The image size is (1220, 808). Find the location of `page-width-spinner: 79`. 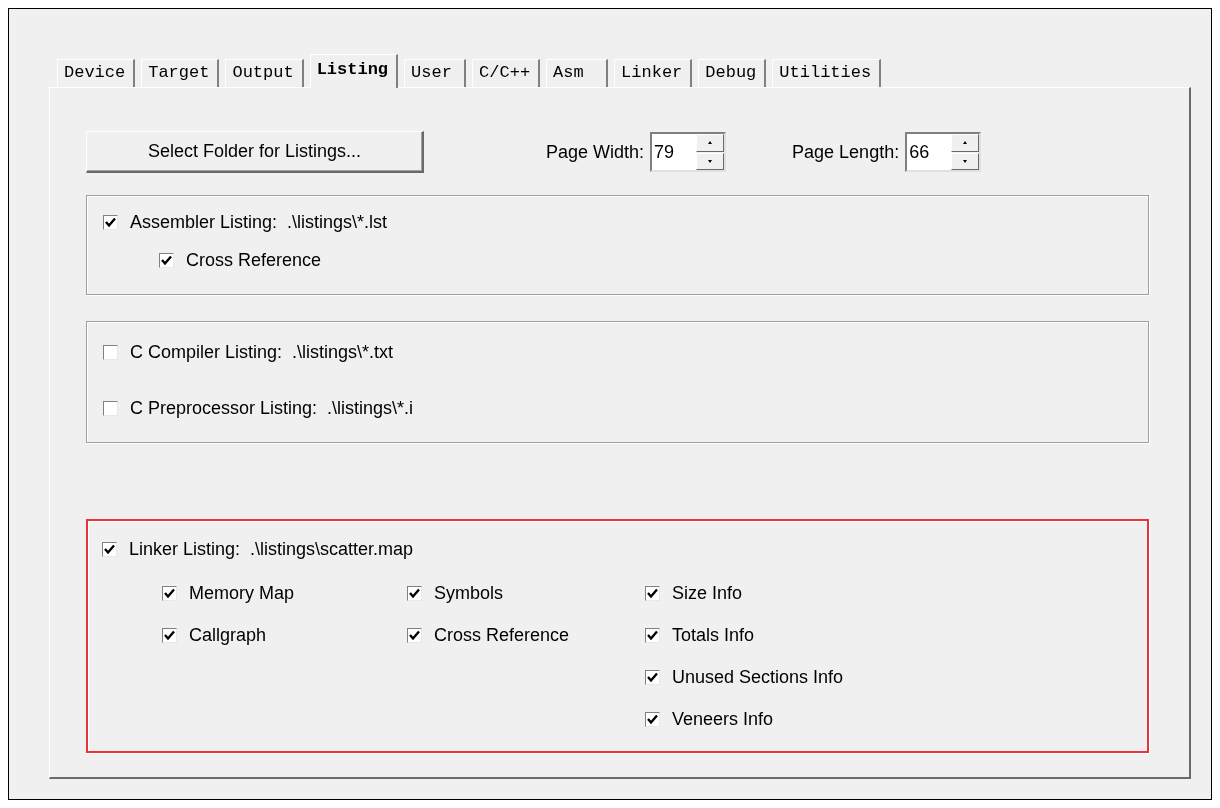

page-width-spinner: 79 is located at coordinates (688, 152).